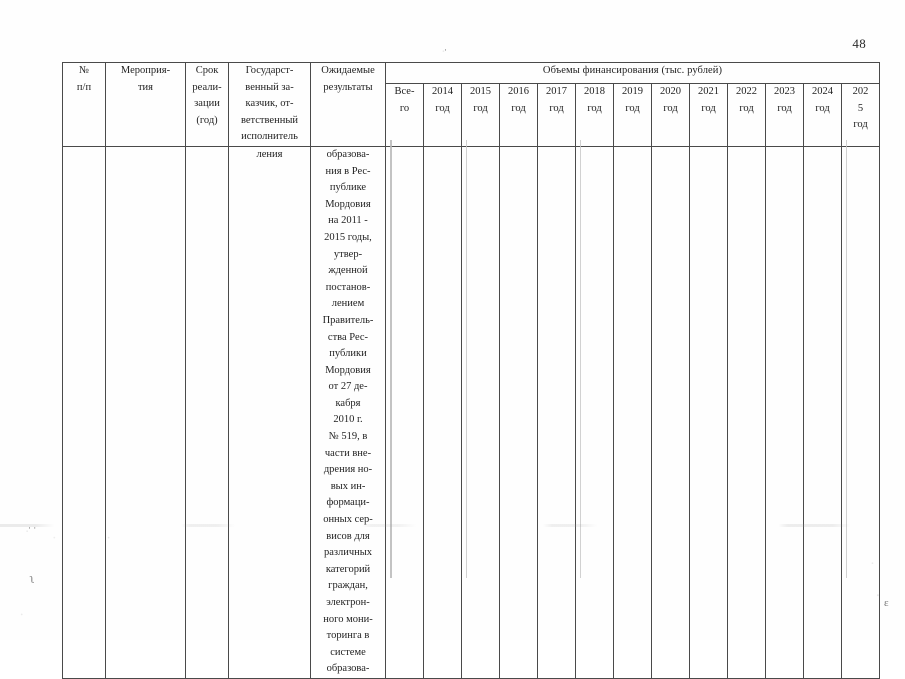 The height and width of the screenshot is (679, 905). I want to click on cell-text-line: на 2011 -, so click(348, 221).